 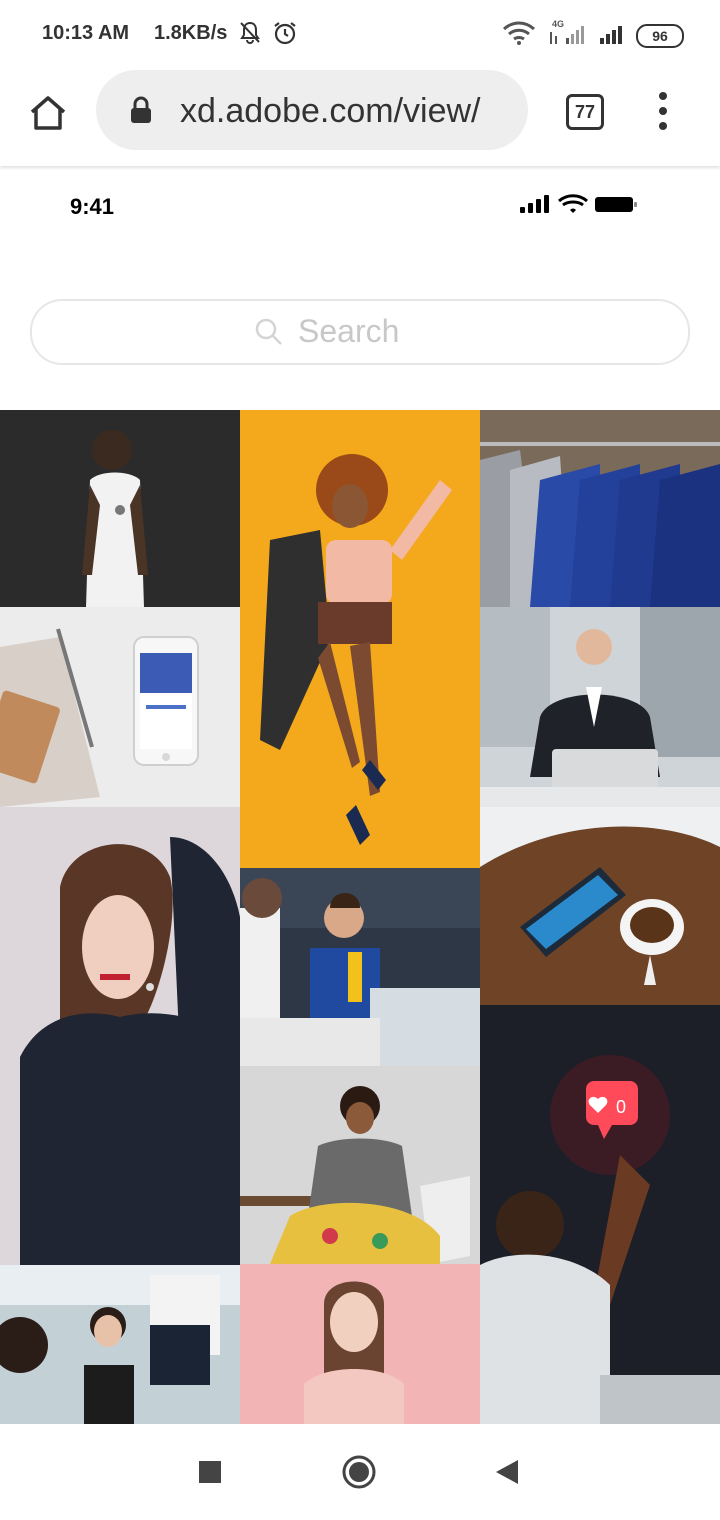 I want to click on system-status-bar: 10:13 AM 1.8KB/s 4G 96, so click(x=360, y=35).